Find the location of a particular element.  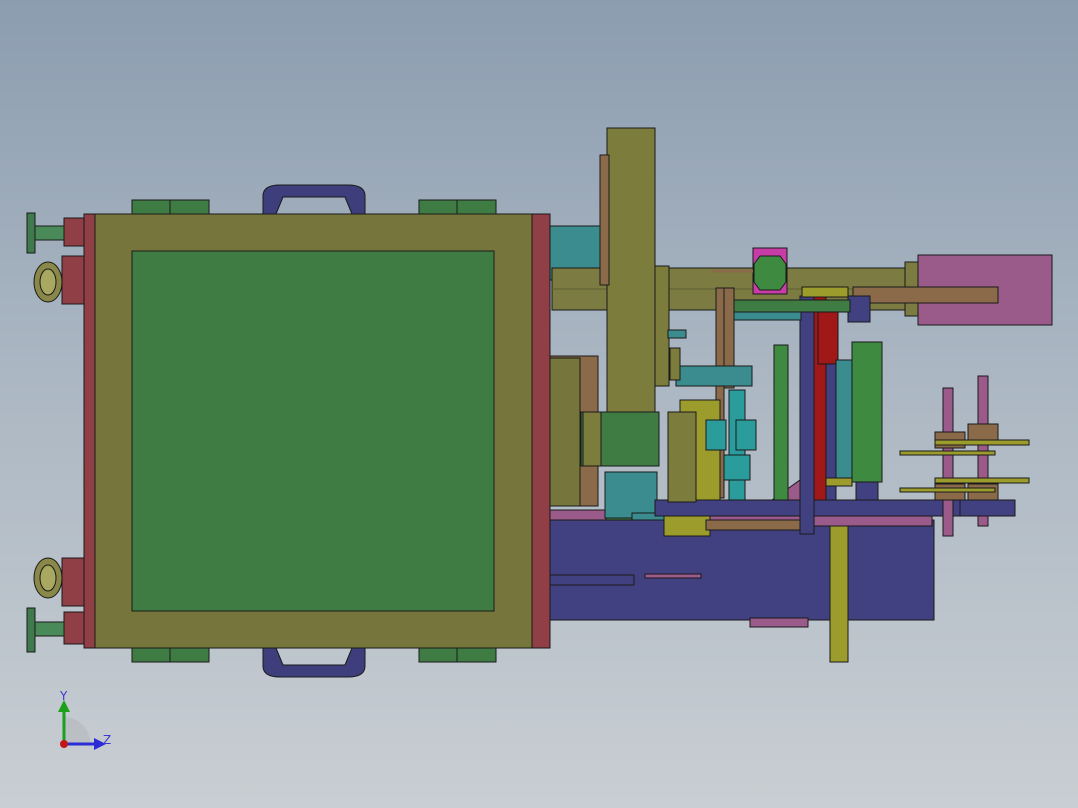

leveling-foot-bottom is located at coordinates (57, 630).